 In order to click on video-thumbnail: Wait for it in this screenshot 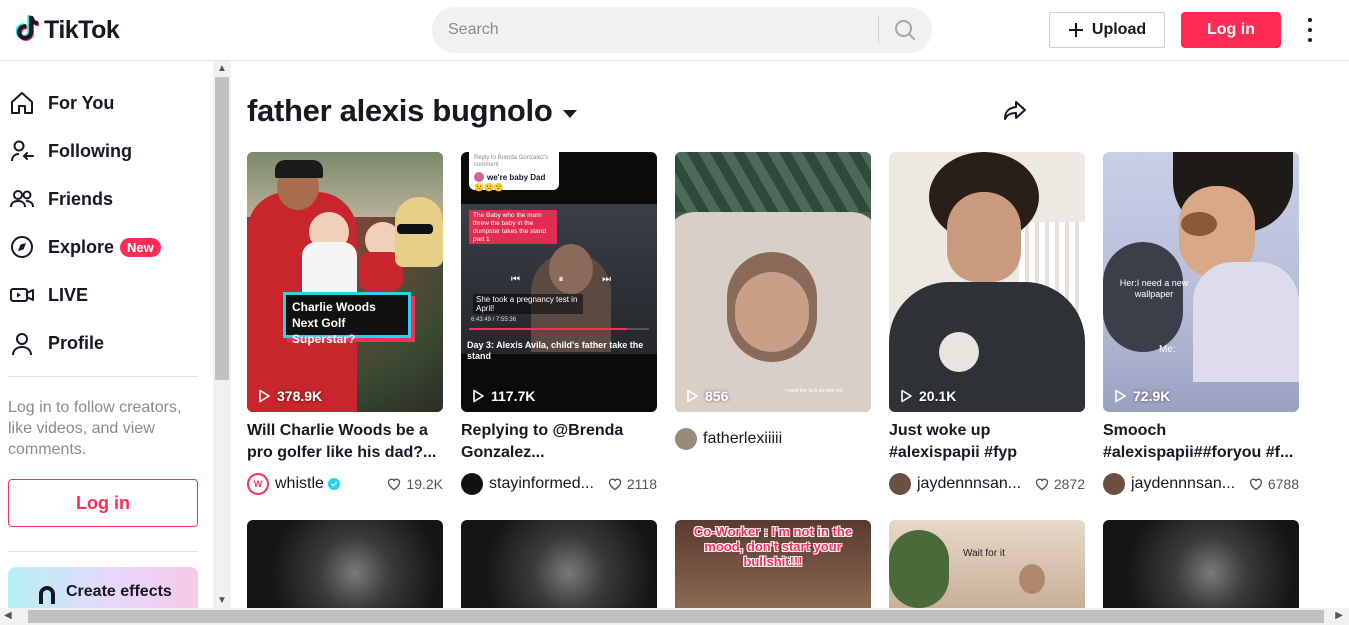, I will do `click(987, 564)`.